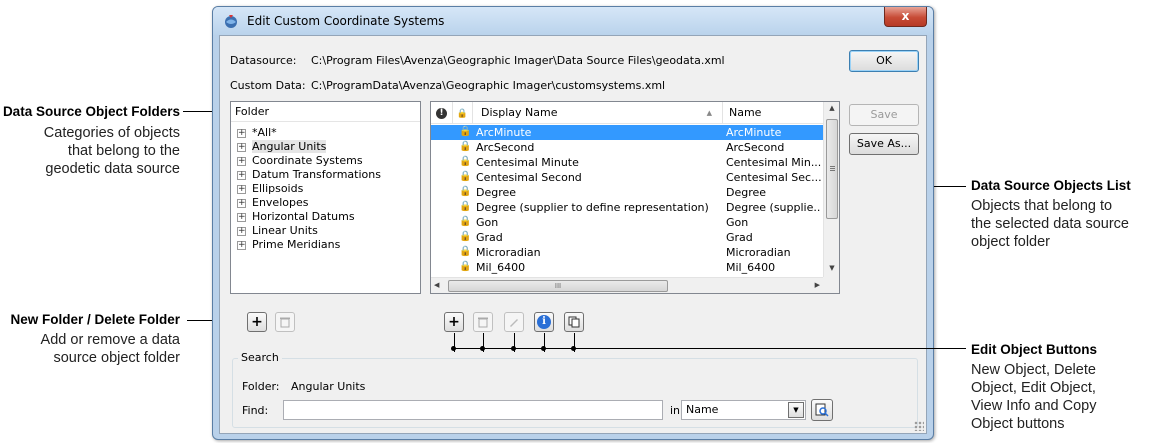 The height and width of the screenshot is (443, 1157). I want to click on folder-item-envelopes: + Envelopes, so click(272, 203).